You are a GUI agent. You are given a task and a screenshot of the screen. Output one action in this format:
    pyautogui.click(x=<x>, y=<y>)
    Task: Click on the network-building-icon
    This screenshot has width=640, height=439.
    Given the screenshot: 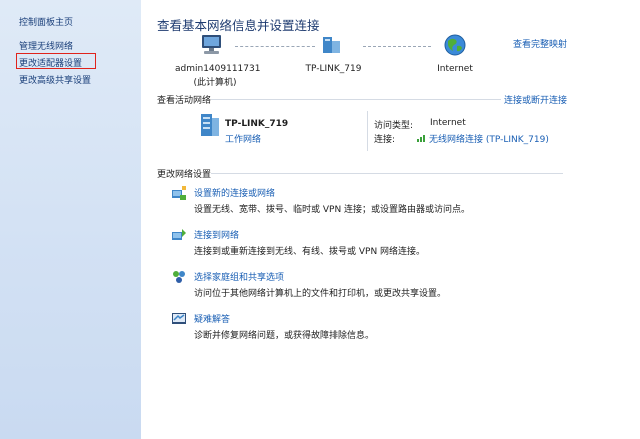 What is the action you would take?
    pyautogui.click(x=210, y=125)
    